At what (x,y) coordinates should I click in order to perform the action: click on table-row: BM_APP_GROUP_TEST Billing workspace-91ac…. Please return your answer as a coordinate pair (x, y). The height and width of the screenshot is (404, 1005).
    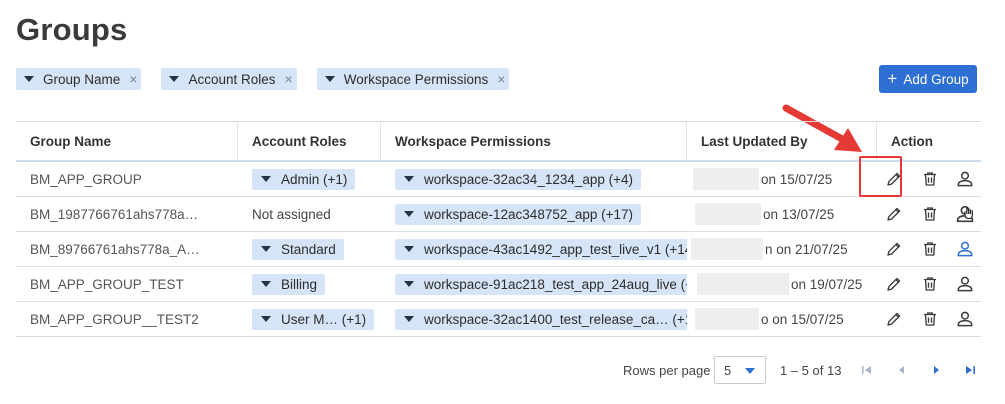
    Looking at the image, I should click on (498, 284).